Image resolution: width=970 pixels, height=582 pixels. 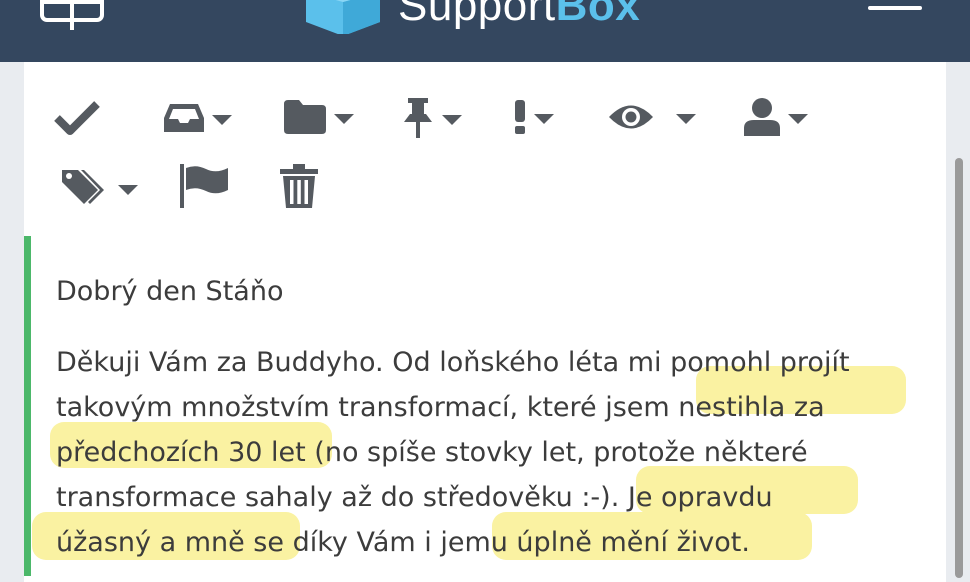 What do you see at coordinates (762, 117) in the screenshot?
I see `user-icon` at bounding box center [762, 117].